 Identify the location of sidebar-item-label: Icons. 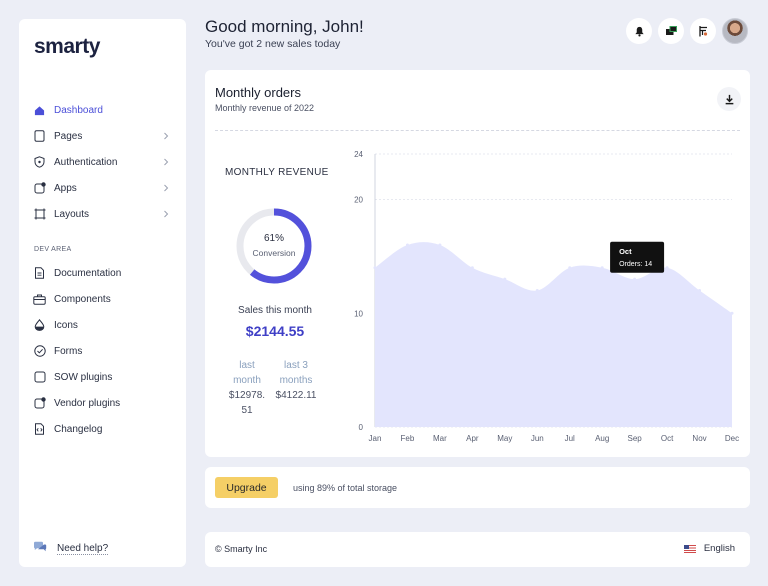
(66, 325).